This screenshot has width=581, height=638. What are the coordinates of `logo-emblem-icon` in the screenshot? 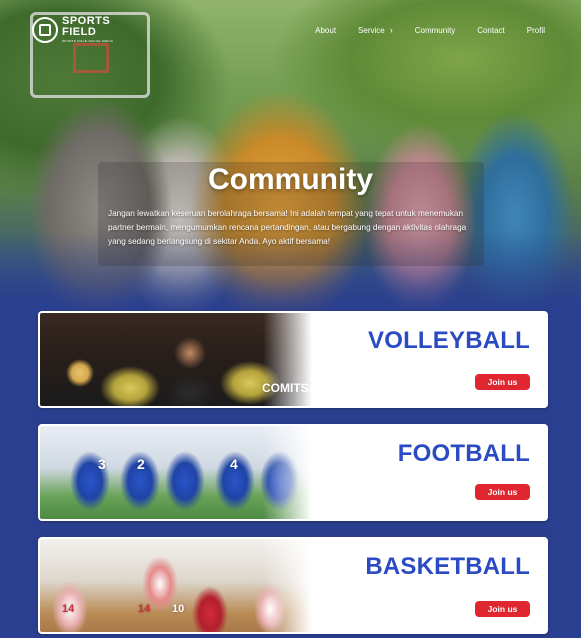 It's located at (45, 29).